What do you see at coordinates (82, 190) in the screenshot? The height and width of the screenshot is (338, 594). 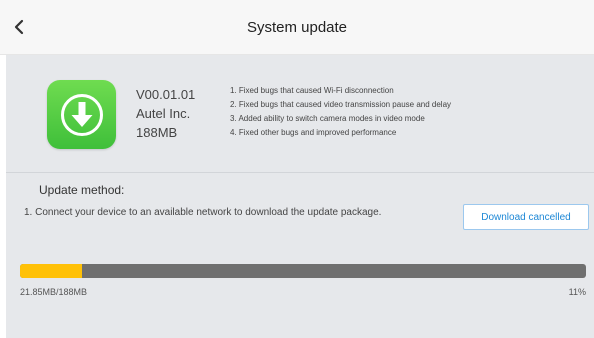 I see `update-method-label: Update method:` at bounding box center [82, 190].